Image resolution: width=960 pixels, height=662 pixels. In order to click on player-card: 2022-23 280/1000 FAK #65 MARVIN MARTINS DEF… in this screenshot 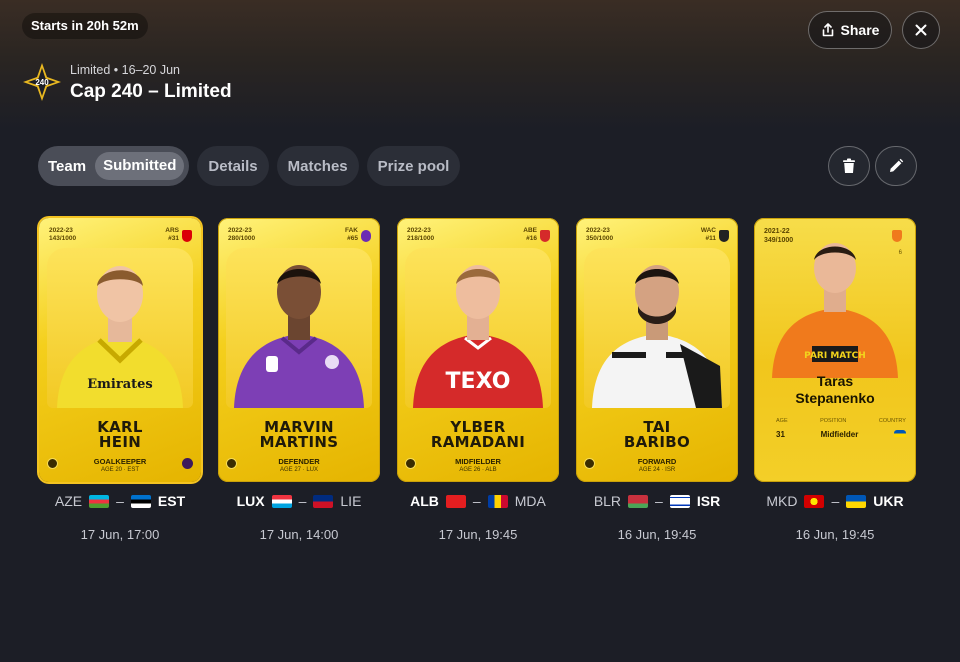, I will do `click(299, 350)`.